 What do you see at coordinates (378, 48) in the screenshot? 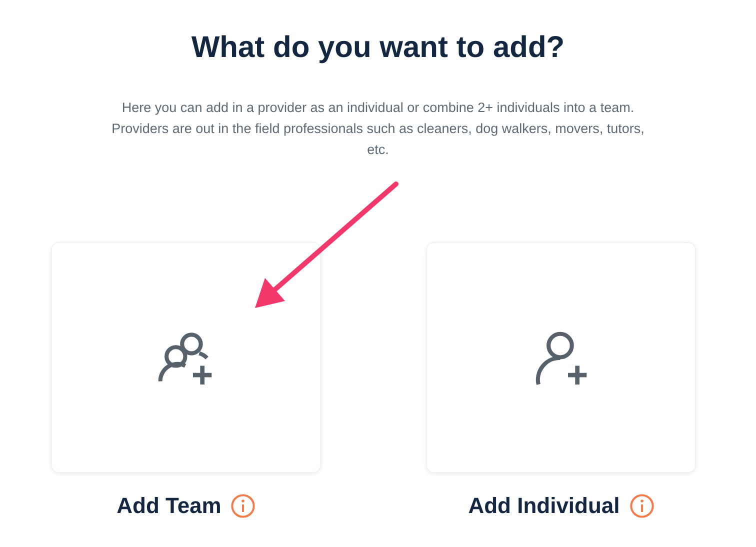
I see `page-heading: What do you want to add?` at bounding box center [378, 48].